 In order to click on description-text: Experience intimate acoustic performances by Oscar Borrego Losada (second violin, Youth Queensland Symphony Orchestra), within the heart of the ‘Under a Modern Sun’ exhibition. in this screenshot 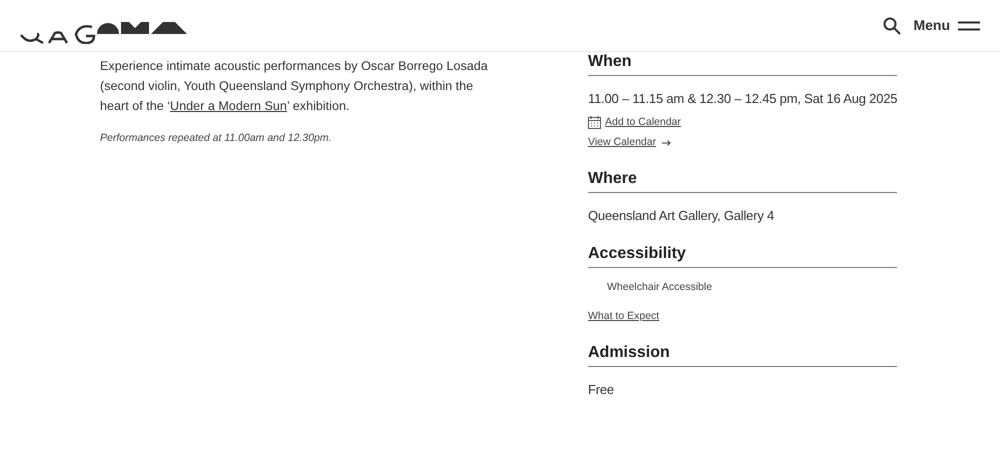, I will do `click(294, 86)`.